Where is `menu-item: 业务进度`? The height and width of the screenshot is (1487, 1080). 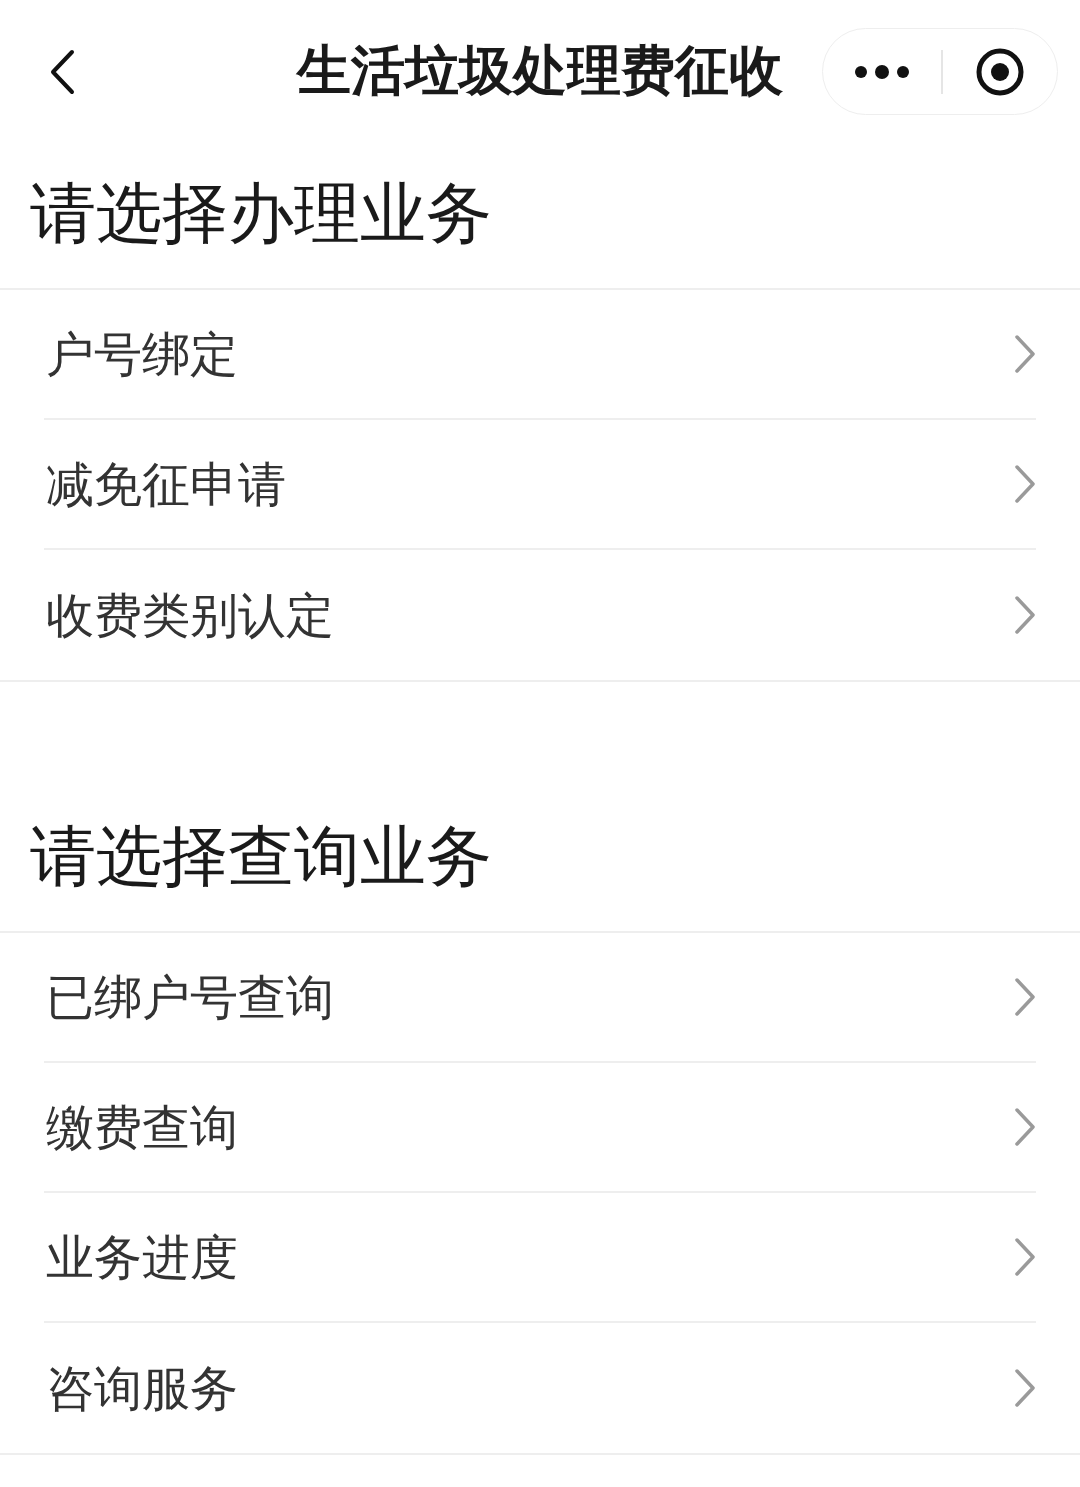 menu-item: 业务进度 is located at coordinates (540, 1258).